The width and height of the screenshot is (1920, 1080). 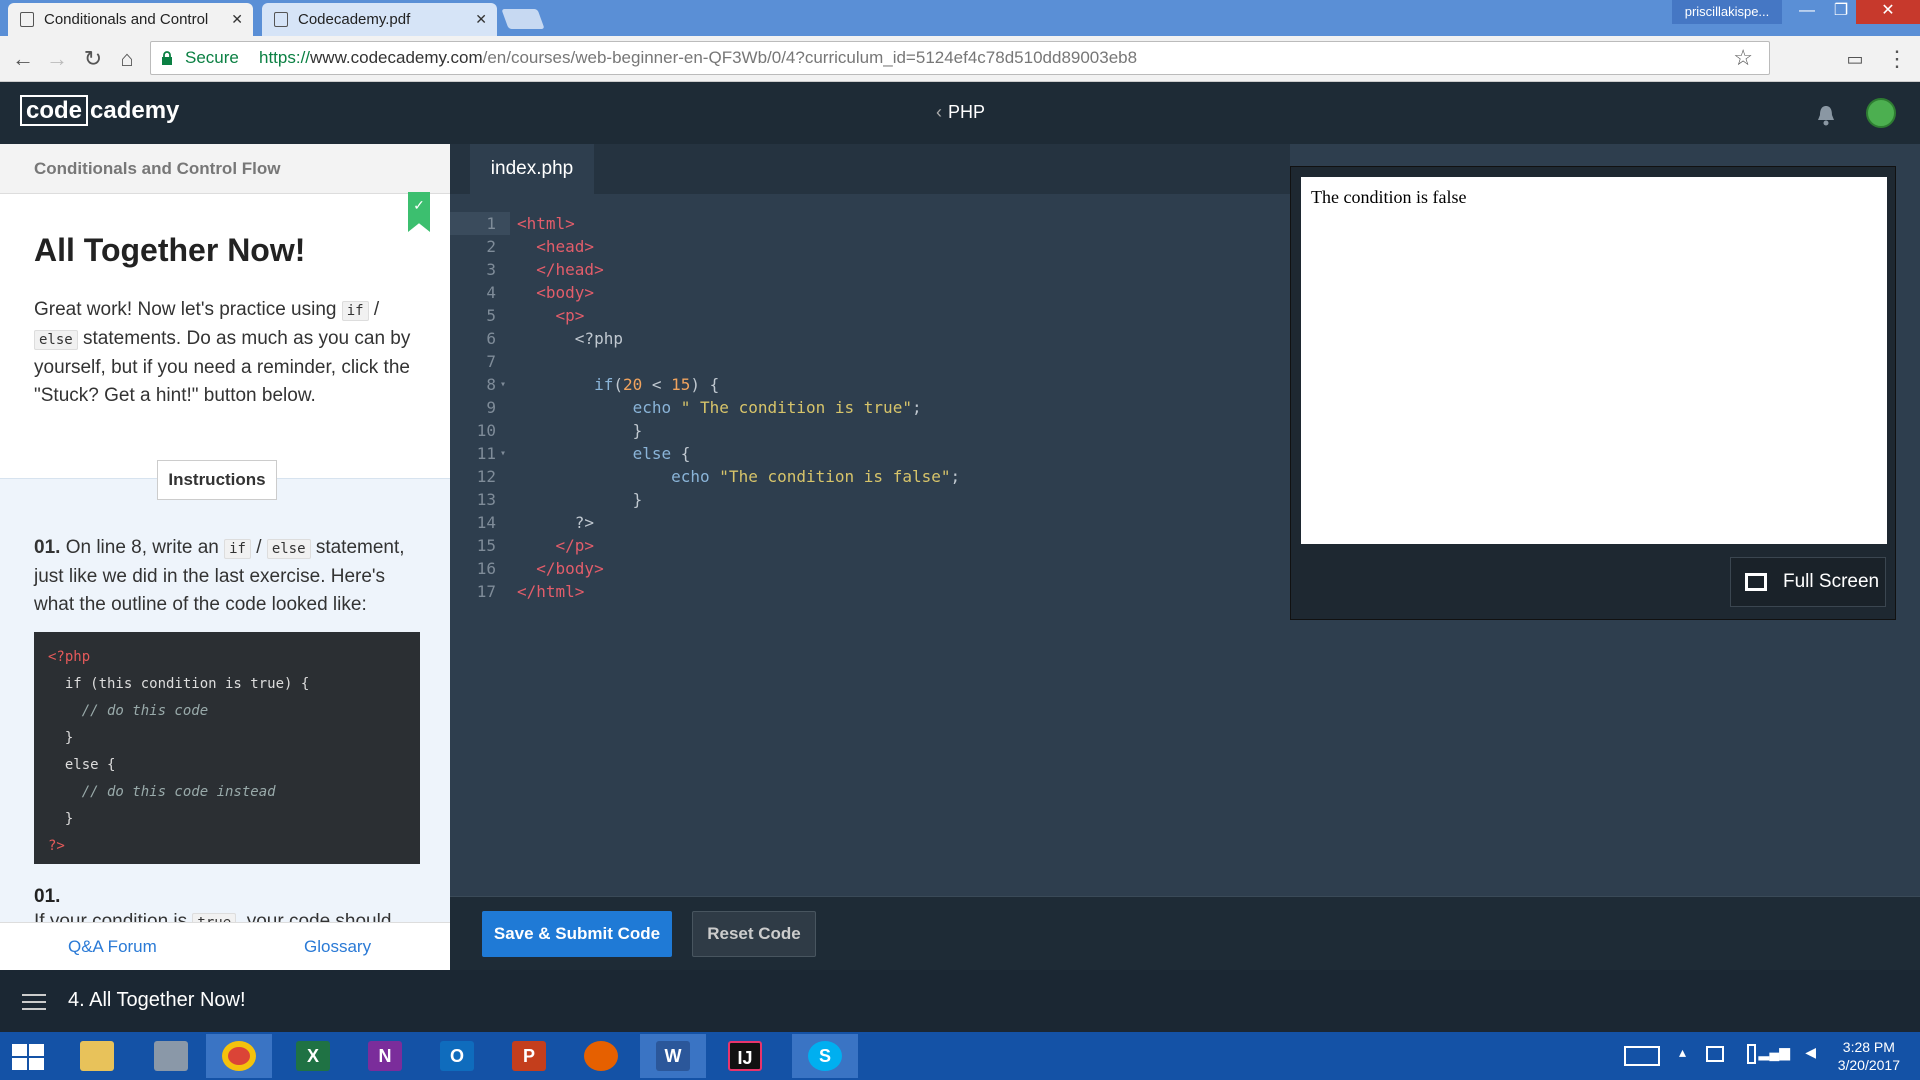 I want to click on checkmark-icon: ✓, so click(x=419, y=212).